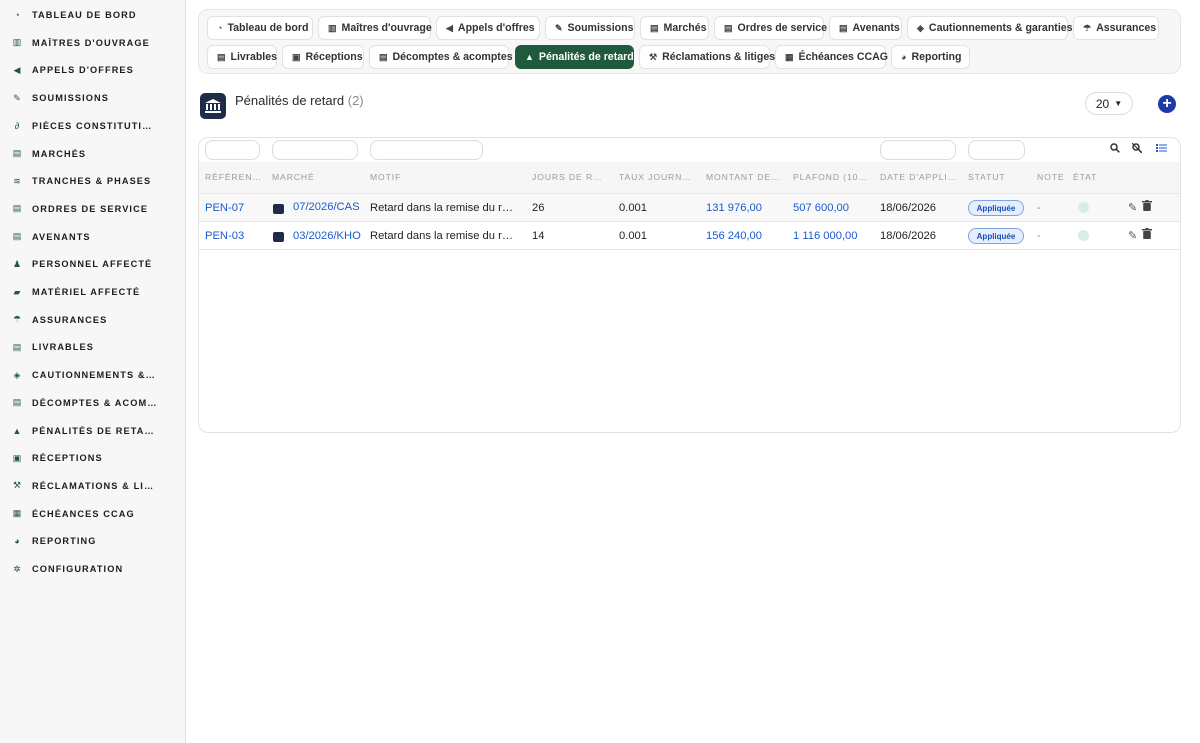  I want to click on column-header-taux: TAUX JOURNALIER, so click(657, 177).